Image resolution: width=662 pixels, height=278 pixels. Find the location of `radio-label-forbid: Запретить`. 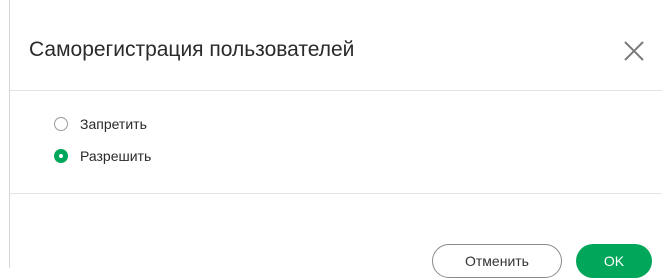

radio-label-forbid: Запретить is located at coordinates (113, 124).